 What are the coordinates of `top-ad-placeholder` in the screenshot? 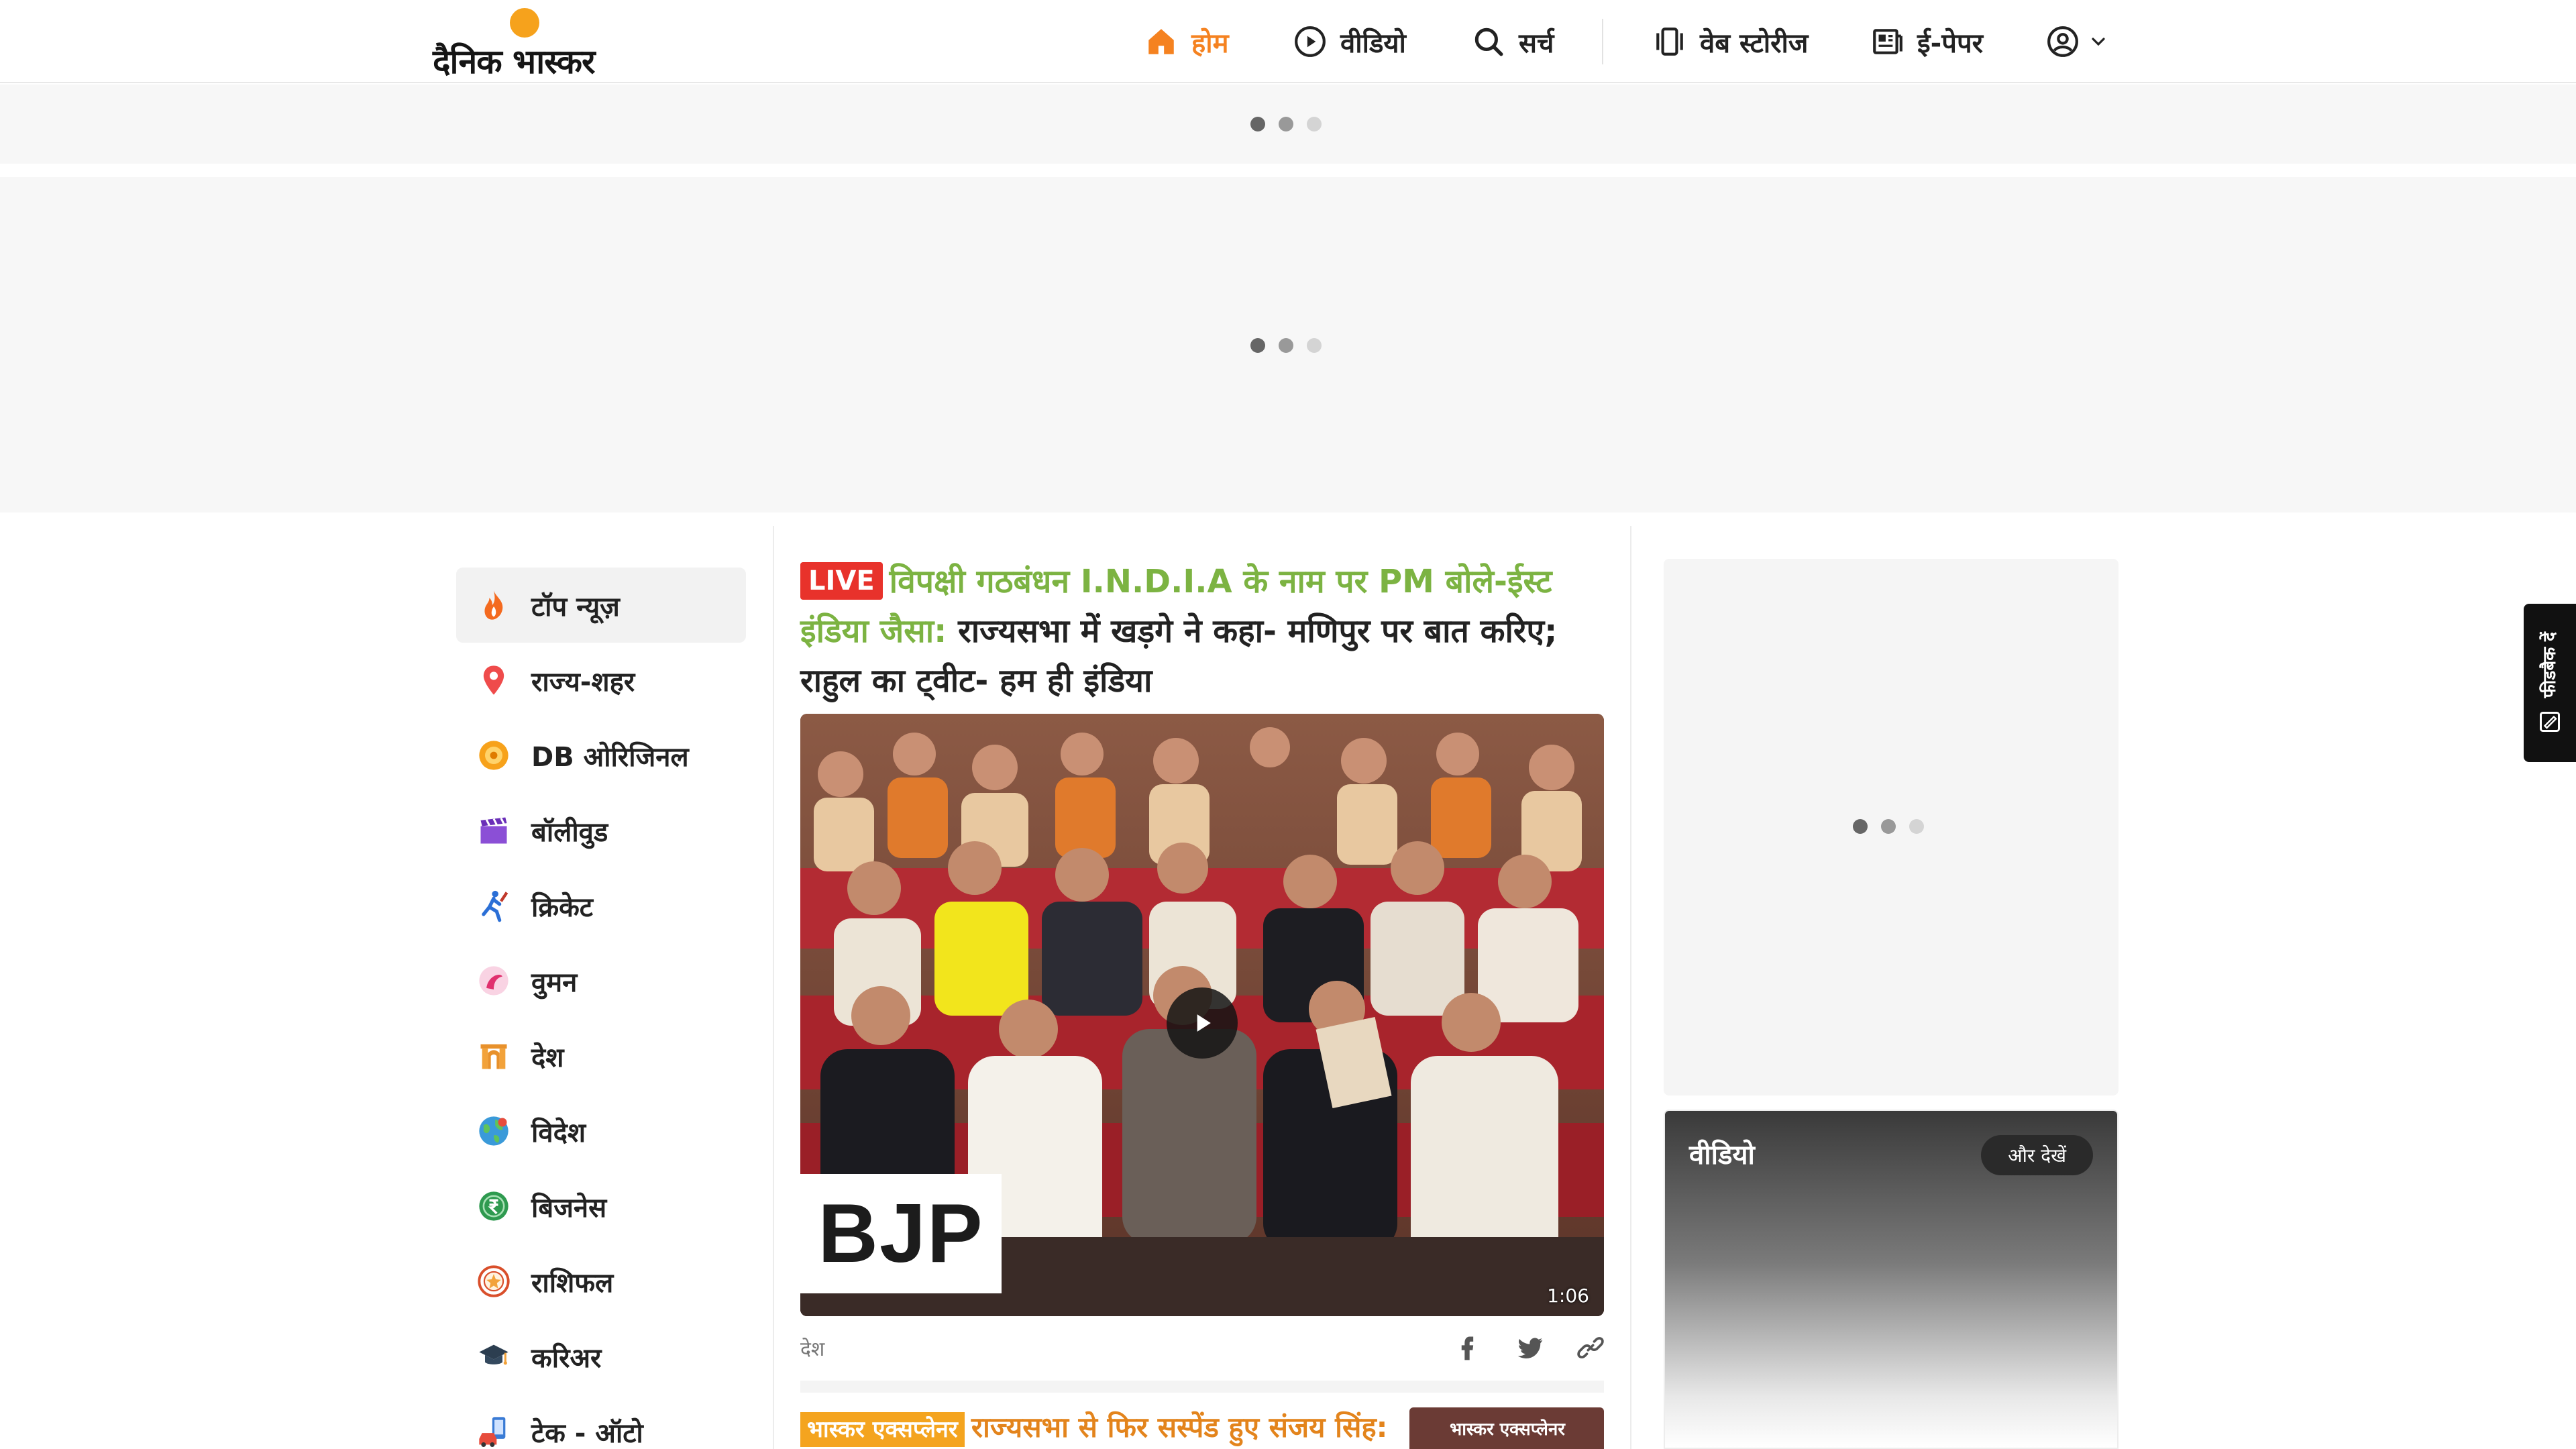 It's located at (1288, 124).